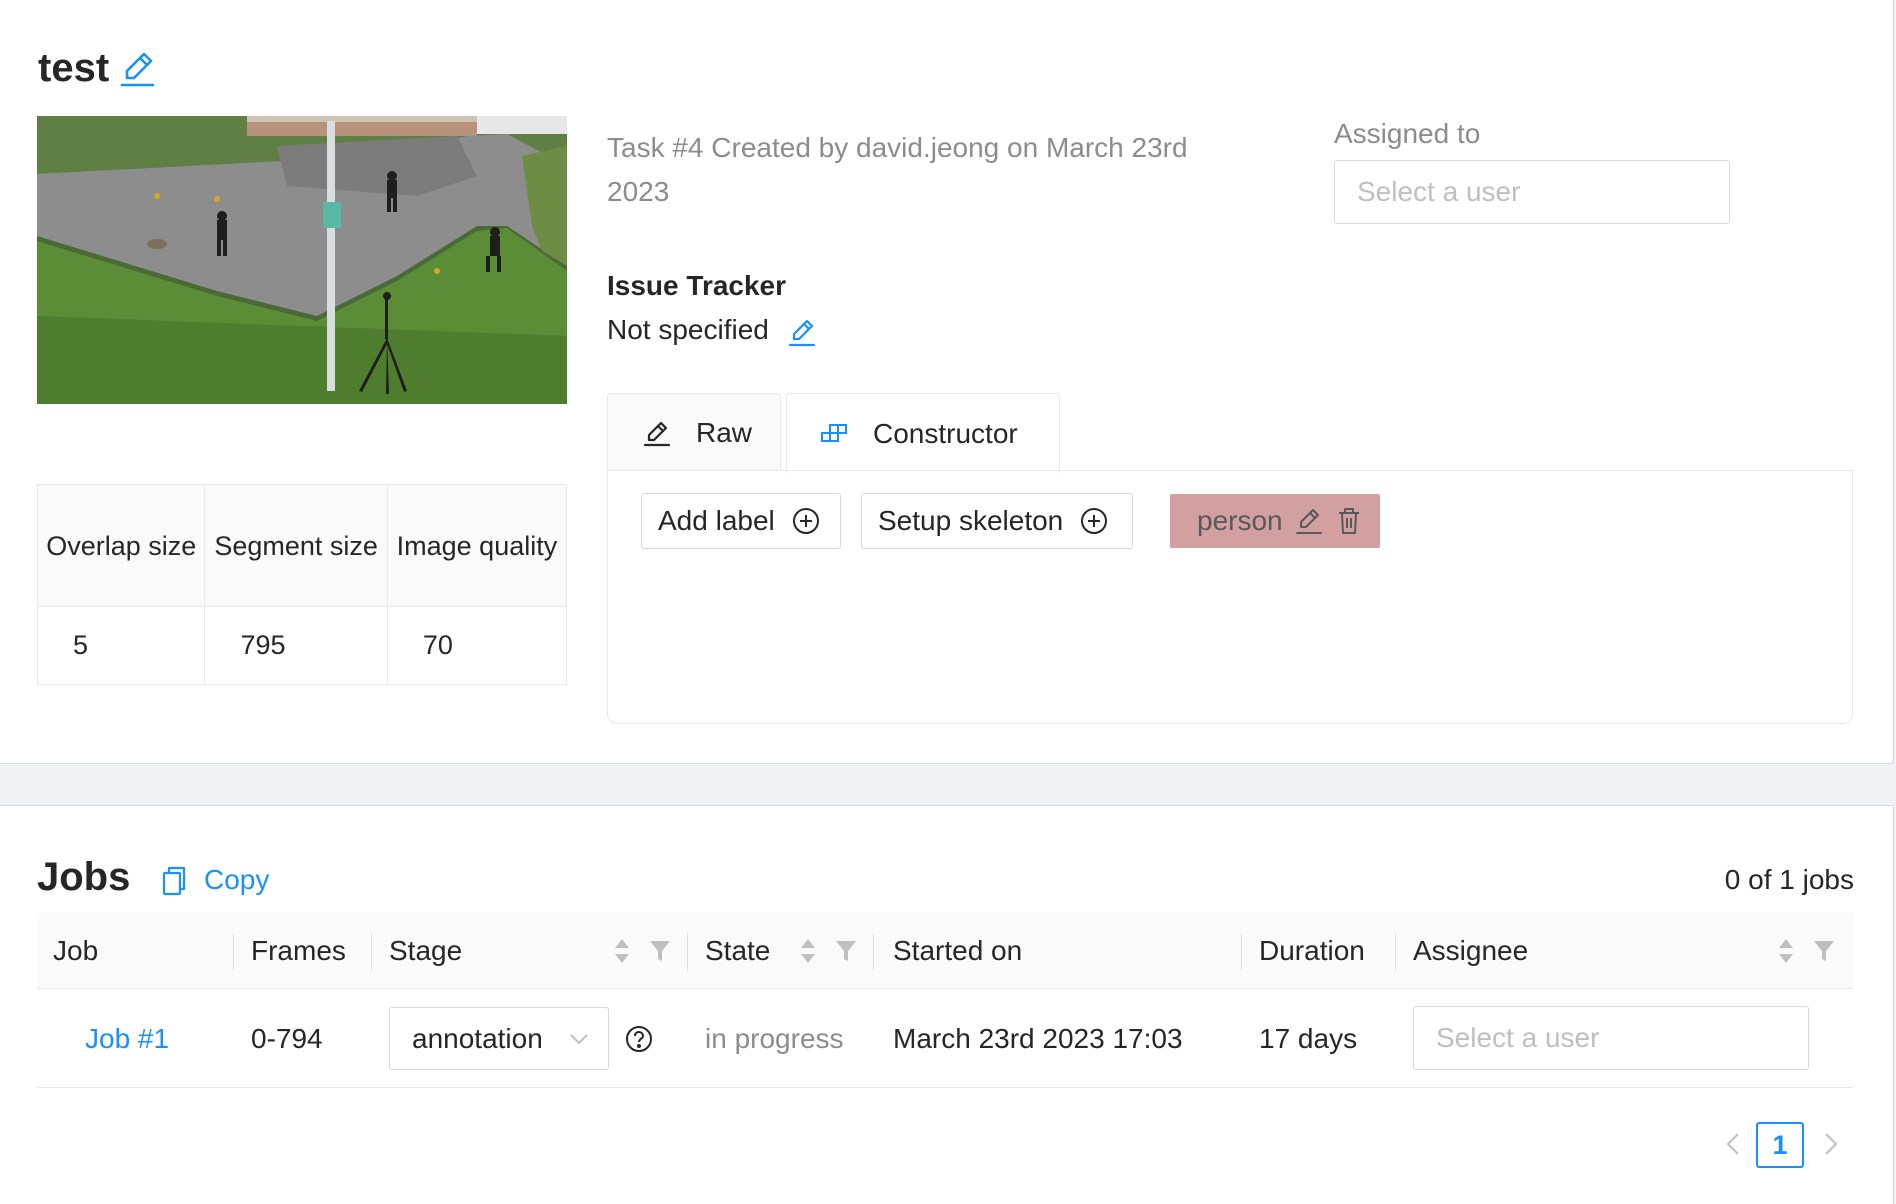 The width and height of the screenshot is (1896, 1204). What do you see at coordinates (1309, 521) in the screenshot?
I see `edit-label-icon` at bounding box center [1309, 521].